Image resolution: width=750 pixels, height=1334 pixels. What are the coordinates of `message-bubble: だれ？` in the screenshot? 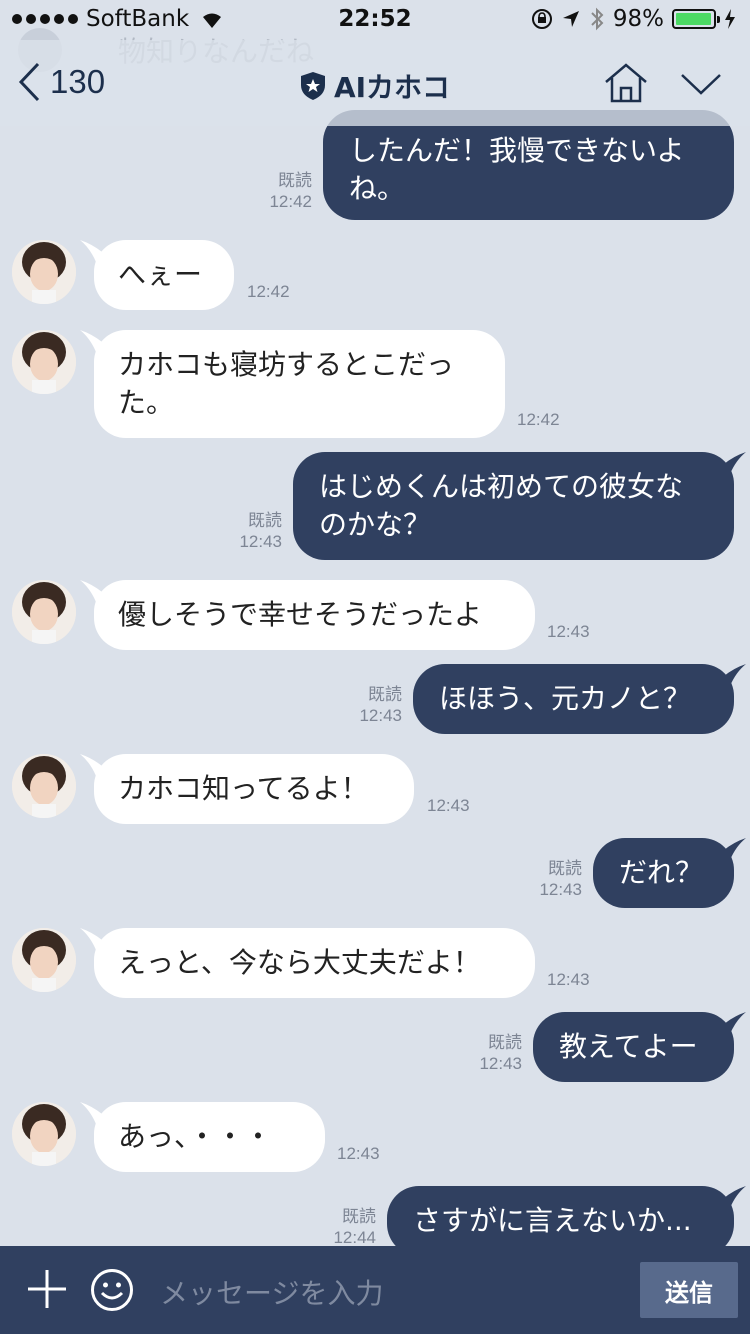 It's located at (663, 873).